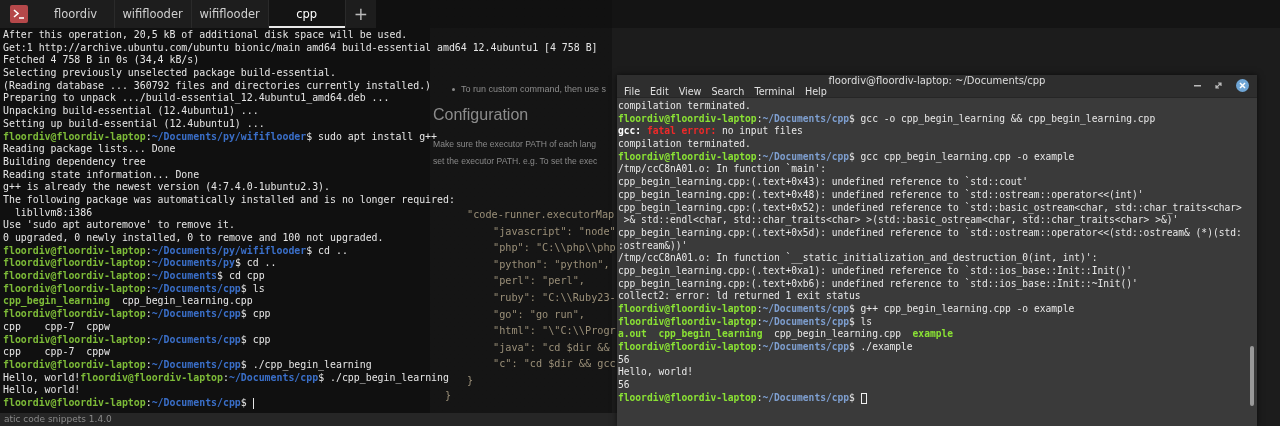 The width and height of the screenshot is (1280, 426). Describe the element at coordinates (539, 281) in the screenshot. I see `code-line: "perl": "perl",` at that location.